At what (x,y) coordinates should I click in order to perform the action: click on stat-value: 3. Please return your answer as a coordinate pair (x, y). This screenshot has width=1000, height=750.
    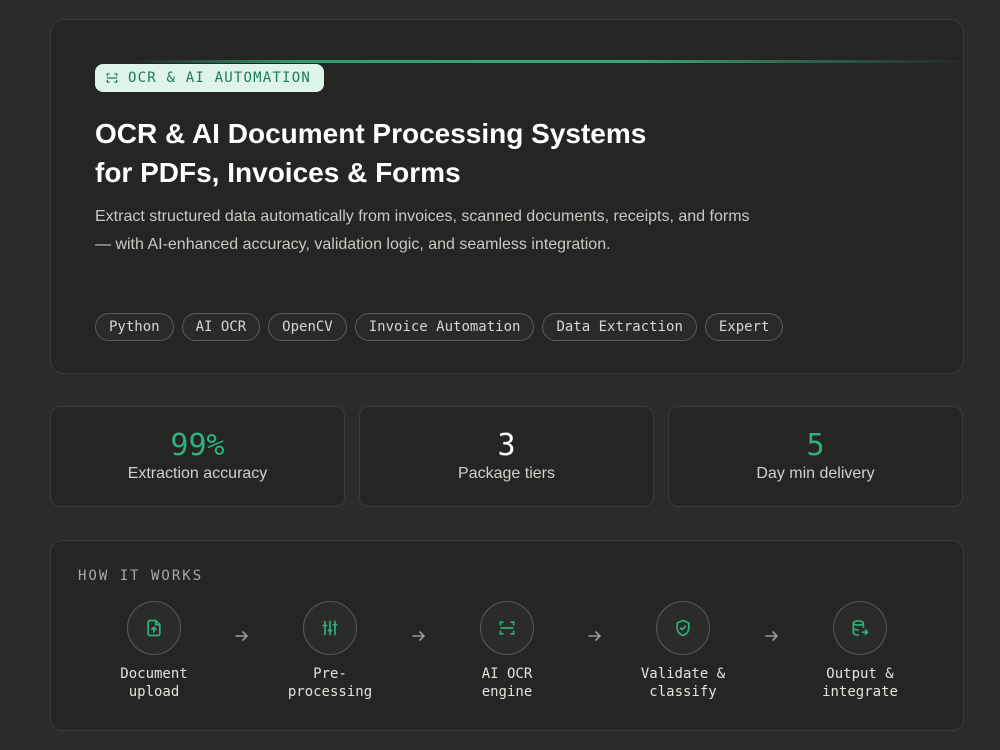
    Looking at the image, I should click on (506, 445).